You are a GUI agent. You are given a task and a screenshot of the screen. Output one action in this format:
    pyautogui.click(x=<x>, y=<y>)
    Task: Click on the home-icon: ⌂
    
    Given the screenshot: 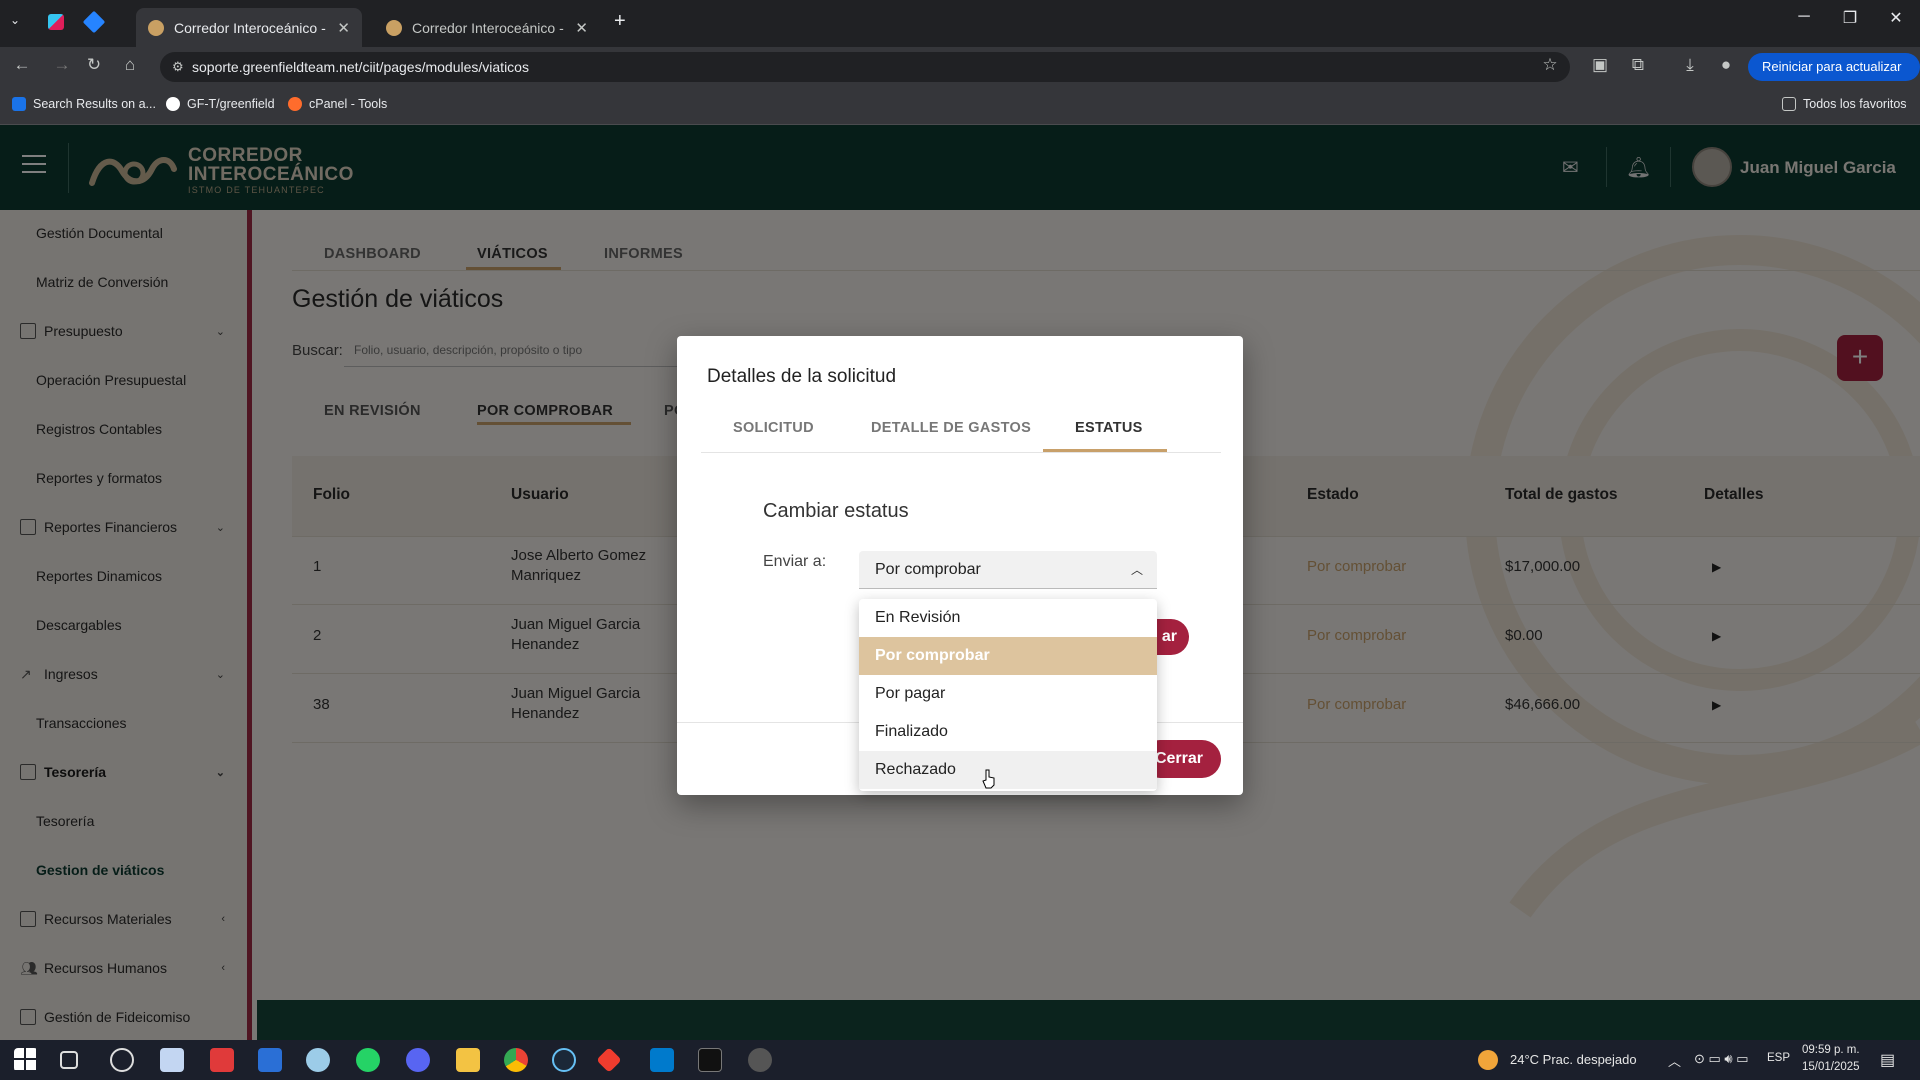 What is the action you would take?
    pyautogui.click(x=130, y=65)
    